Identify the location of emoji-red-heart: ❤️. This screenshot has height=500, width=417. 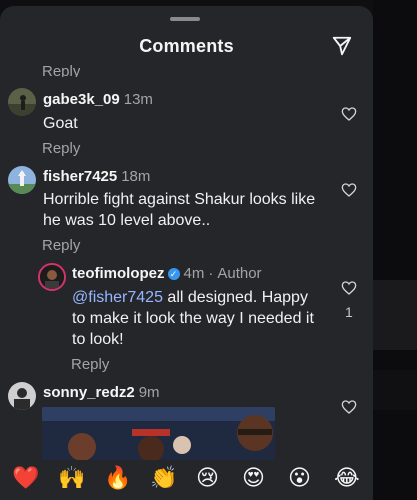
(25, 478).